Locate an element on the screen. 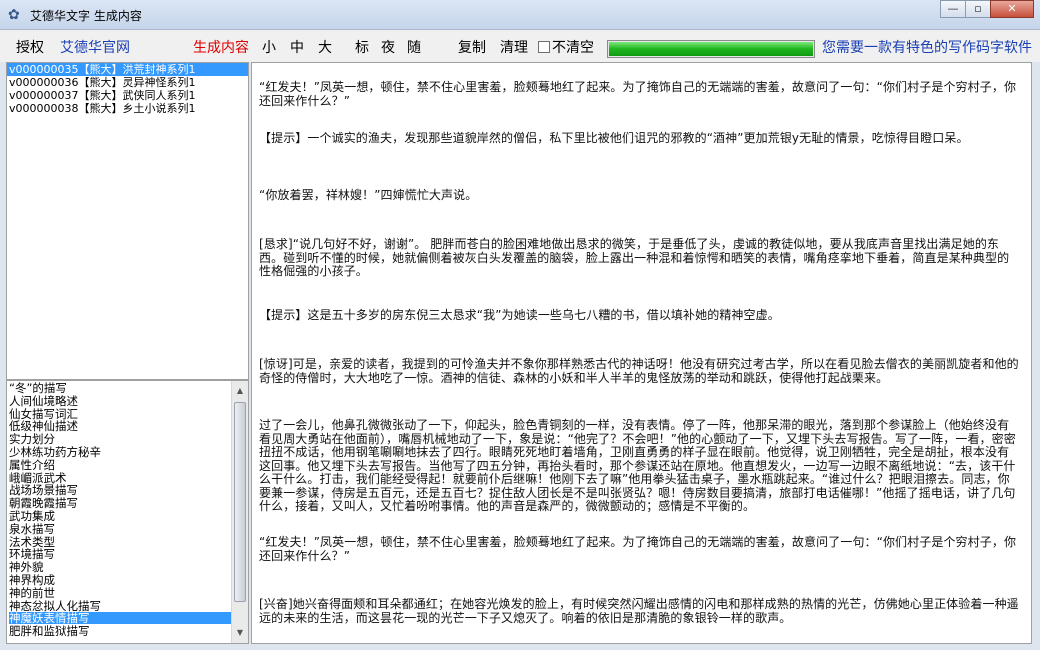 This screenshot has height=650, width=1040. category-scrollbar: ▲ ▼ is located at coordinates (239, 512).